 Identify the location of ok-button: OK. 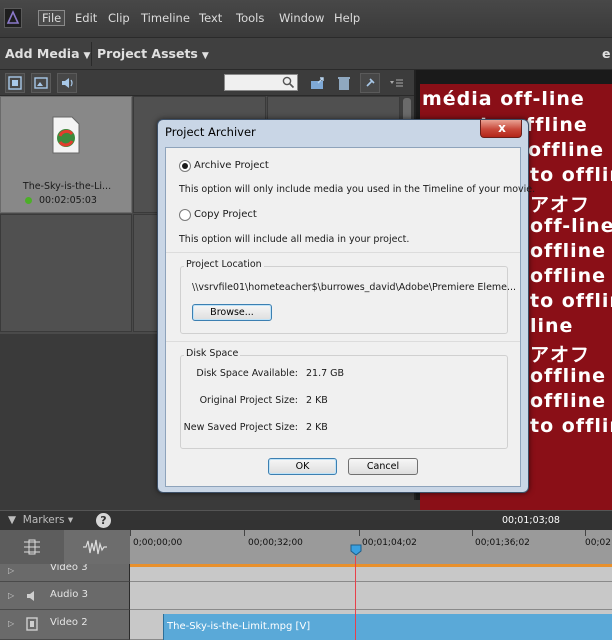
(302, 466).